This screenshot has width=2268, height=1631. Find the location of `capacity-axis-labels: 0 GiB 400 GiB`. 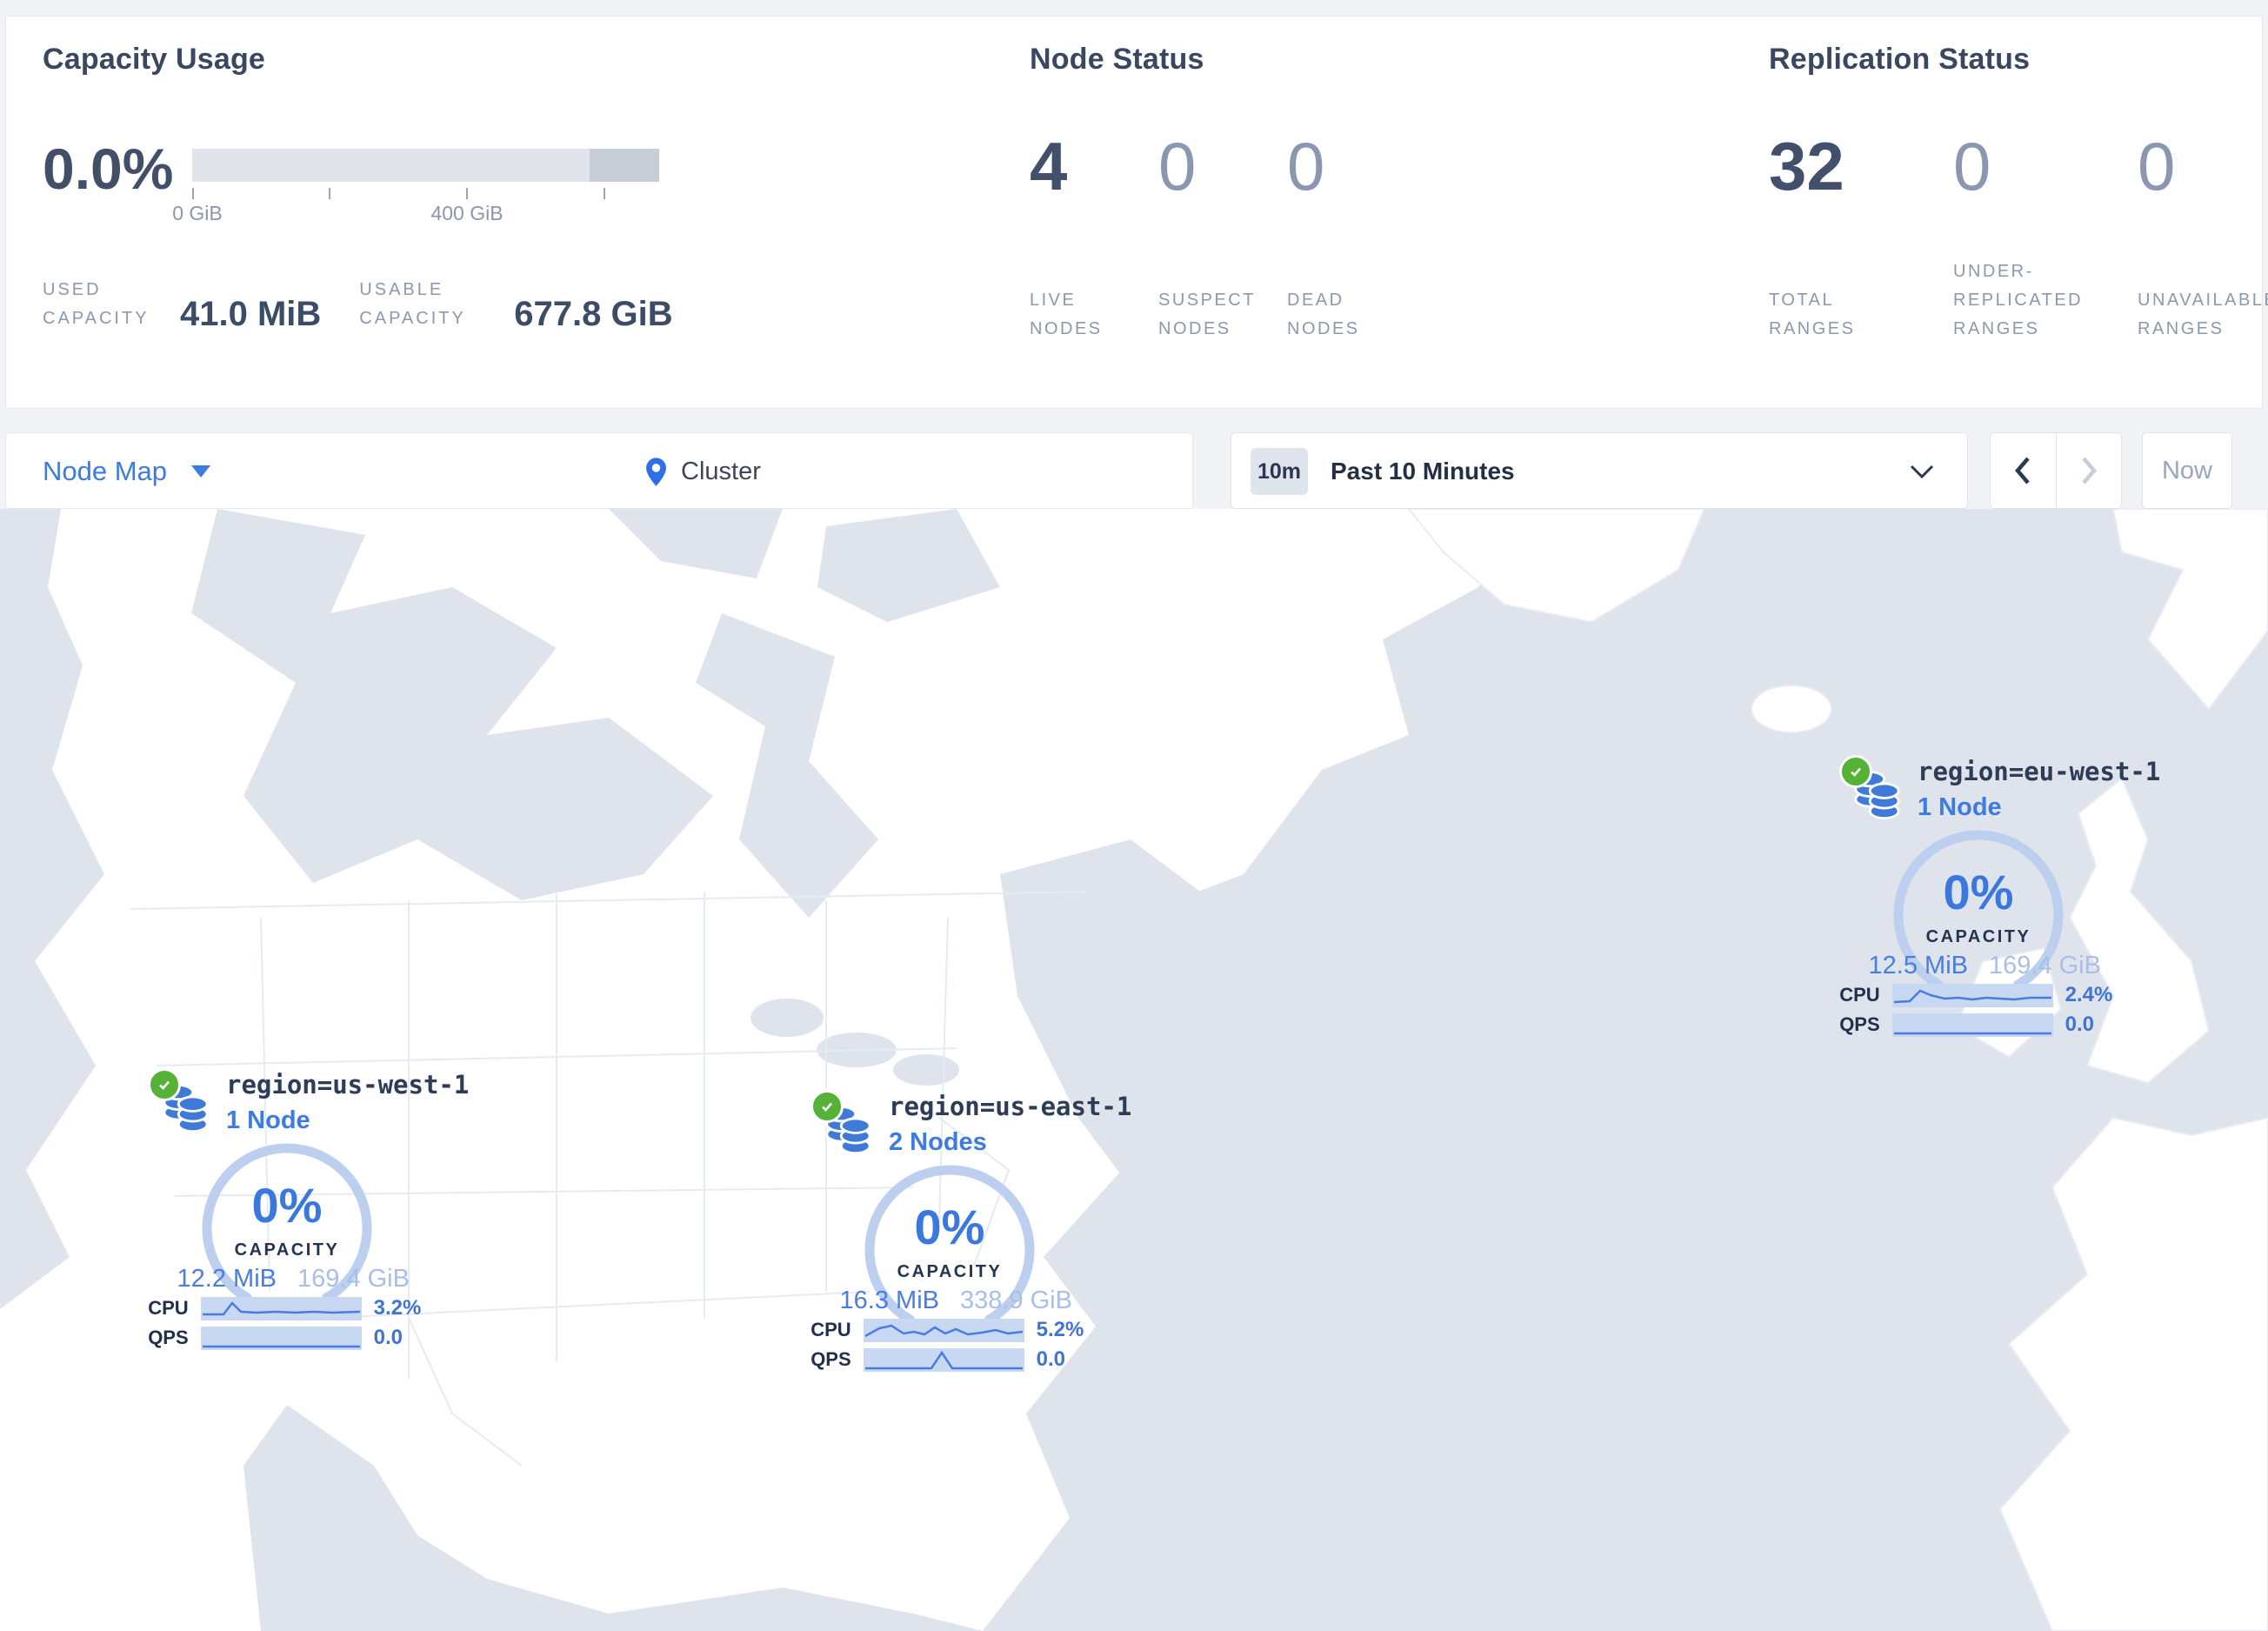

capacity-axis-labels: 0 GiB 400 GiB is located at coordinates (415, 214).